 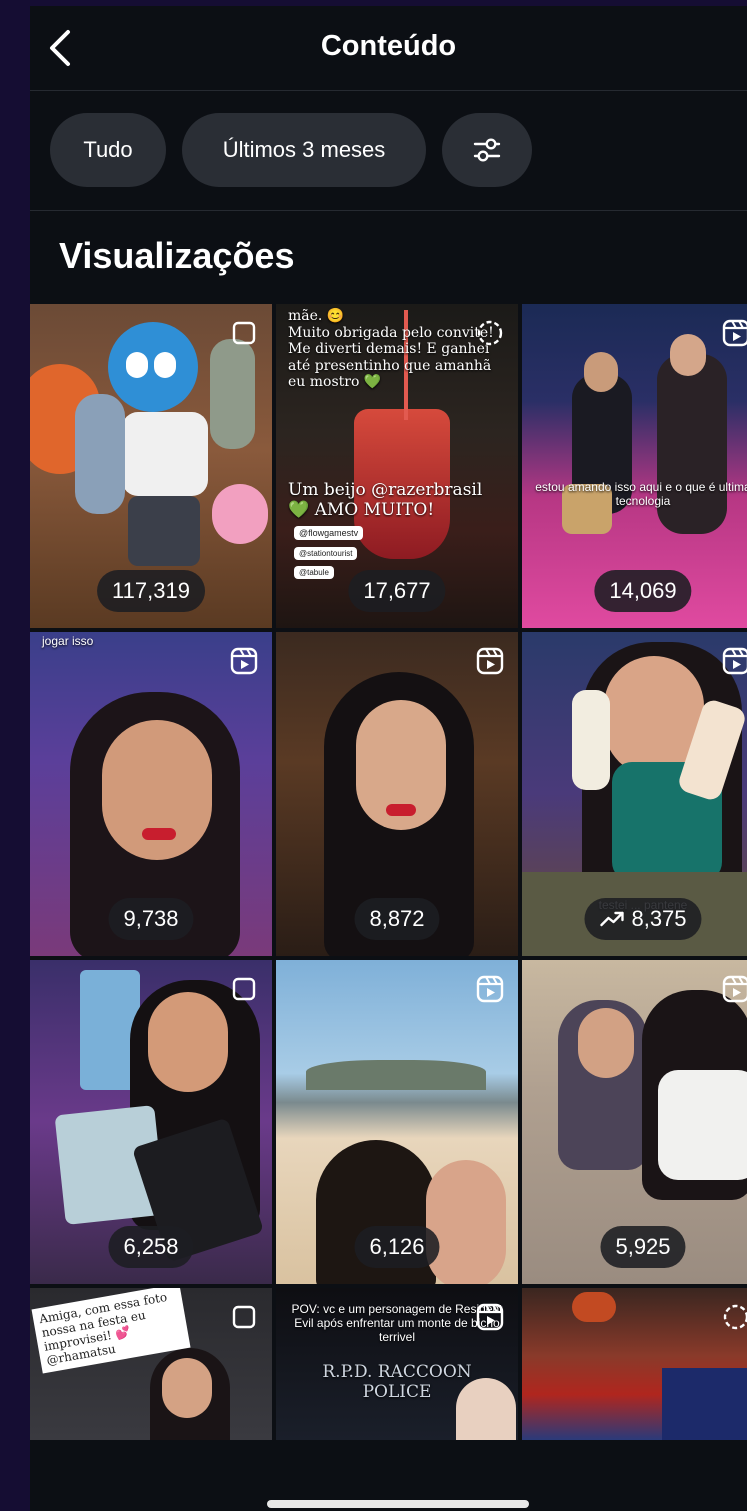 I want to click on filter-all-chip: Tudo, so click(x=108, y=150).